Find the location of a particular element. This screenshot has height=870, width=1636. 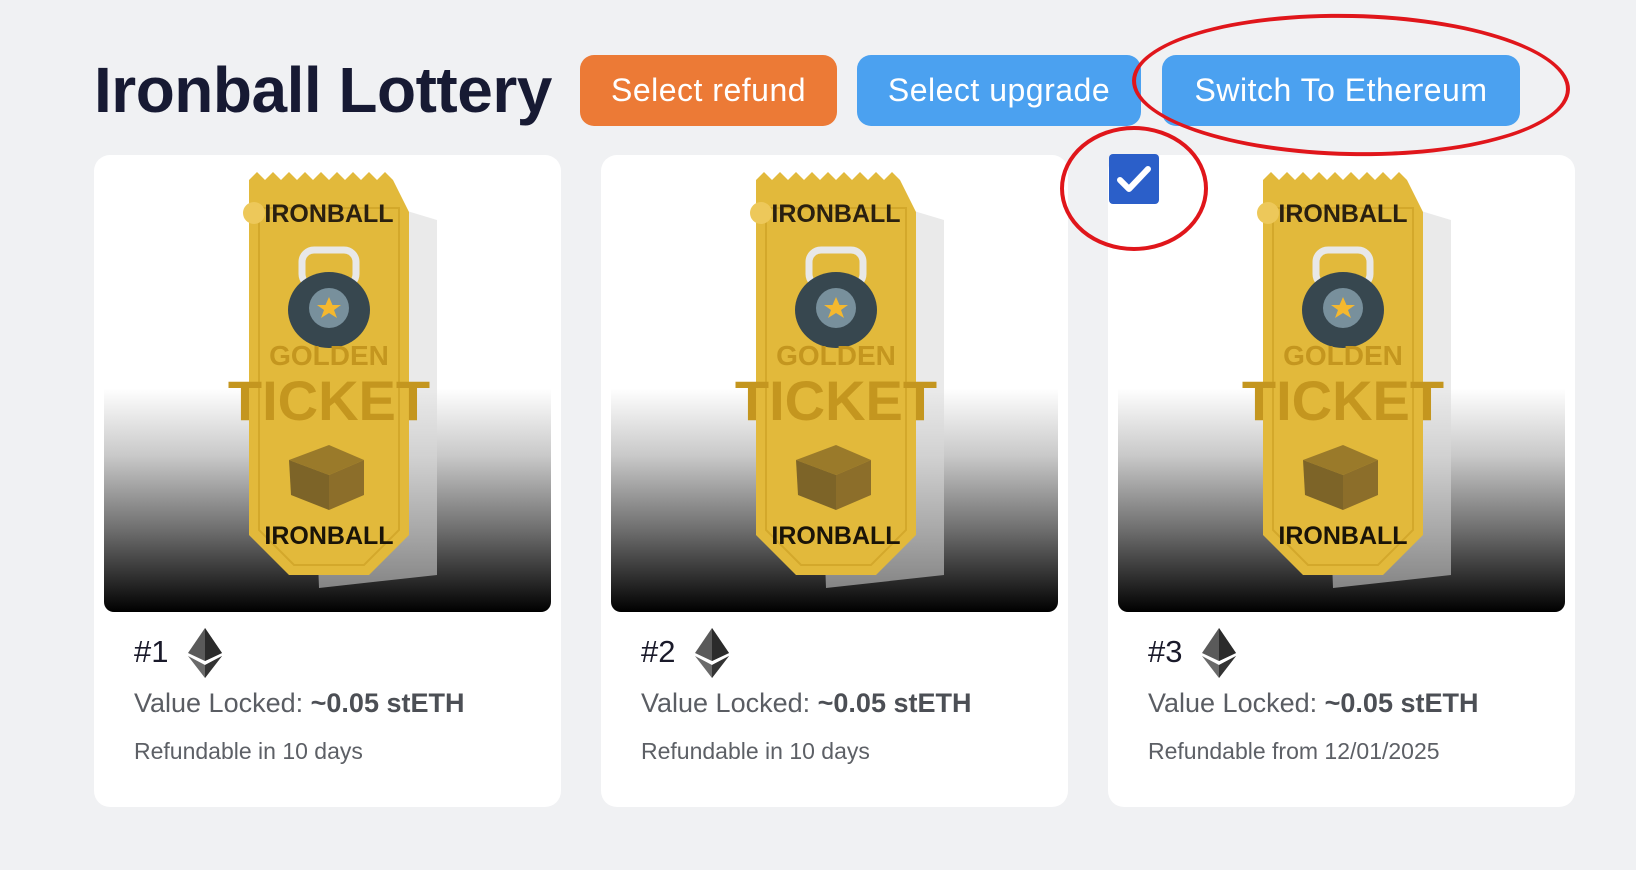

refund-status: Refundable from 12/01/2025 is located at coordinates (1294, 751).